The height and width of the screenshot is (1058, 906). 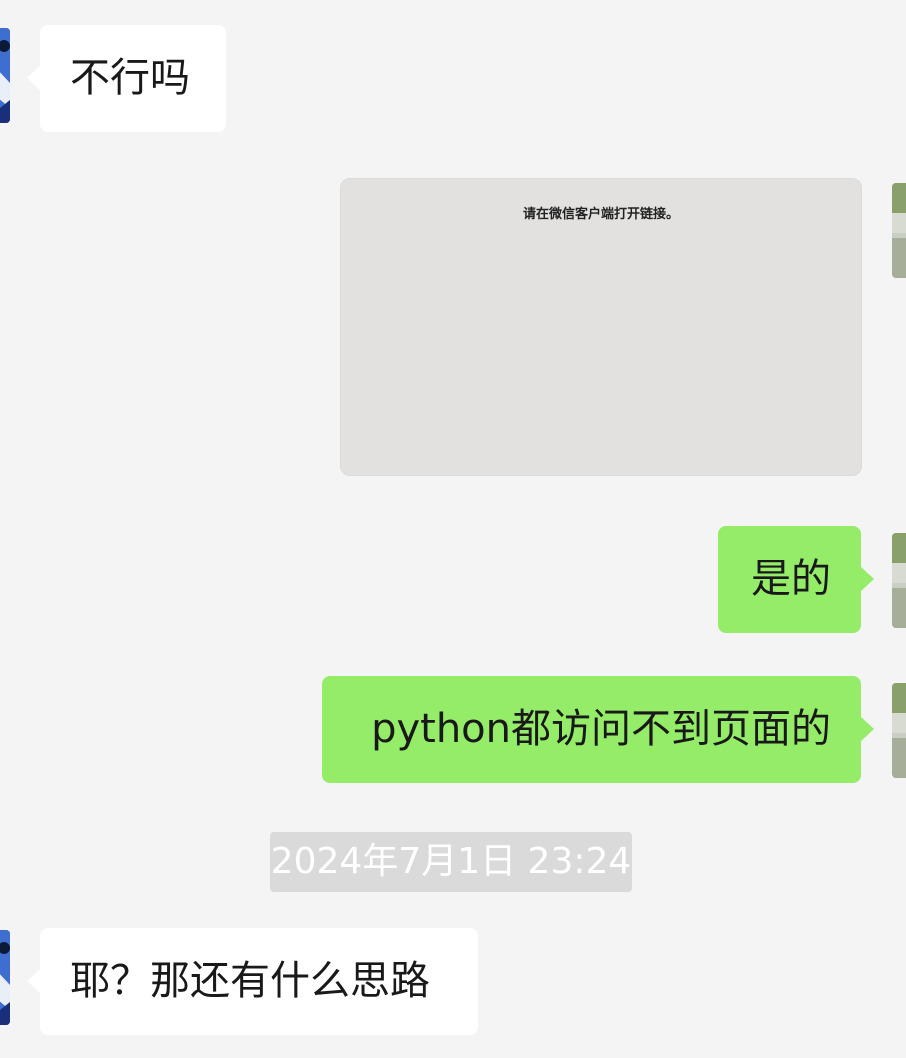 What do you see at coordinates (601, 729) in the screenshot?
I see `message-text: python都访问不到页面的` at bounding box center [601, 729].